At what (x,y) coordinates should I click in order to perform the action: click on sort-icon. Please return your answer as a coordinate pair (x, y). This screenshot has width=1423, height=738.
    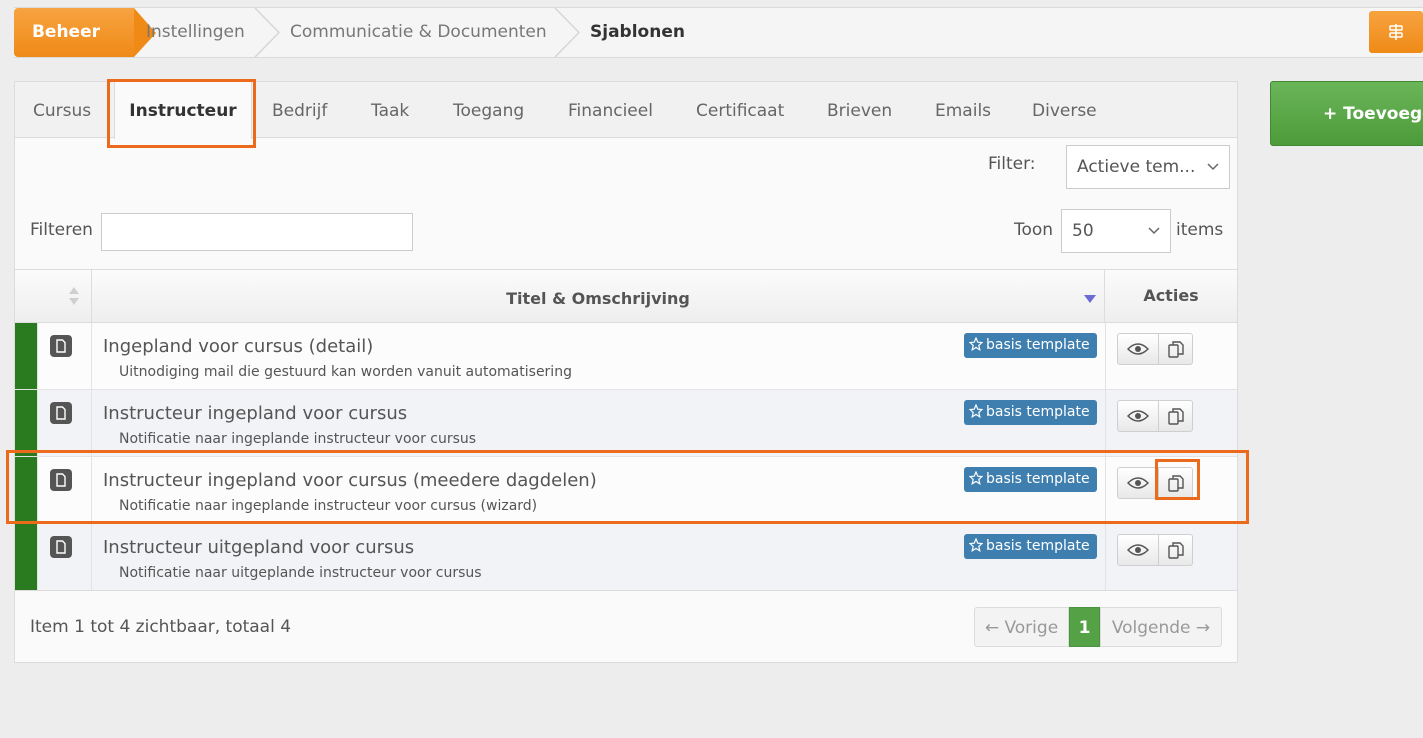
    Looking at the image, I should click on (74, 296).